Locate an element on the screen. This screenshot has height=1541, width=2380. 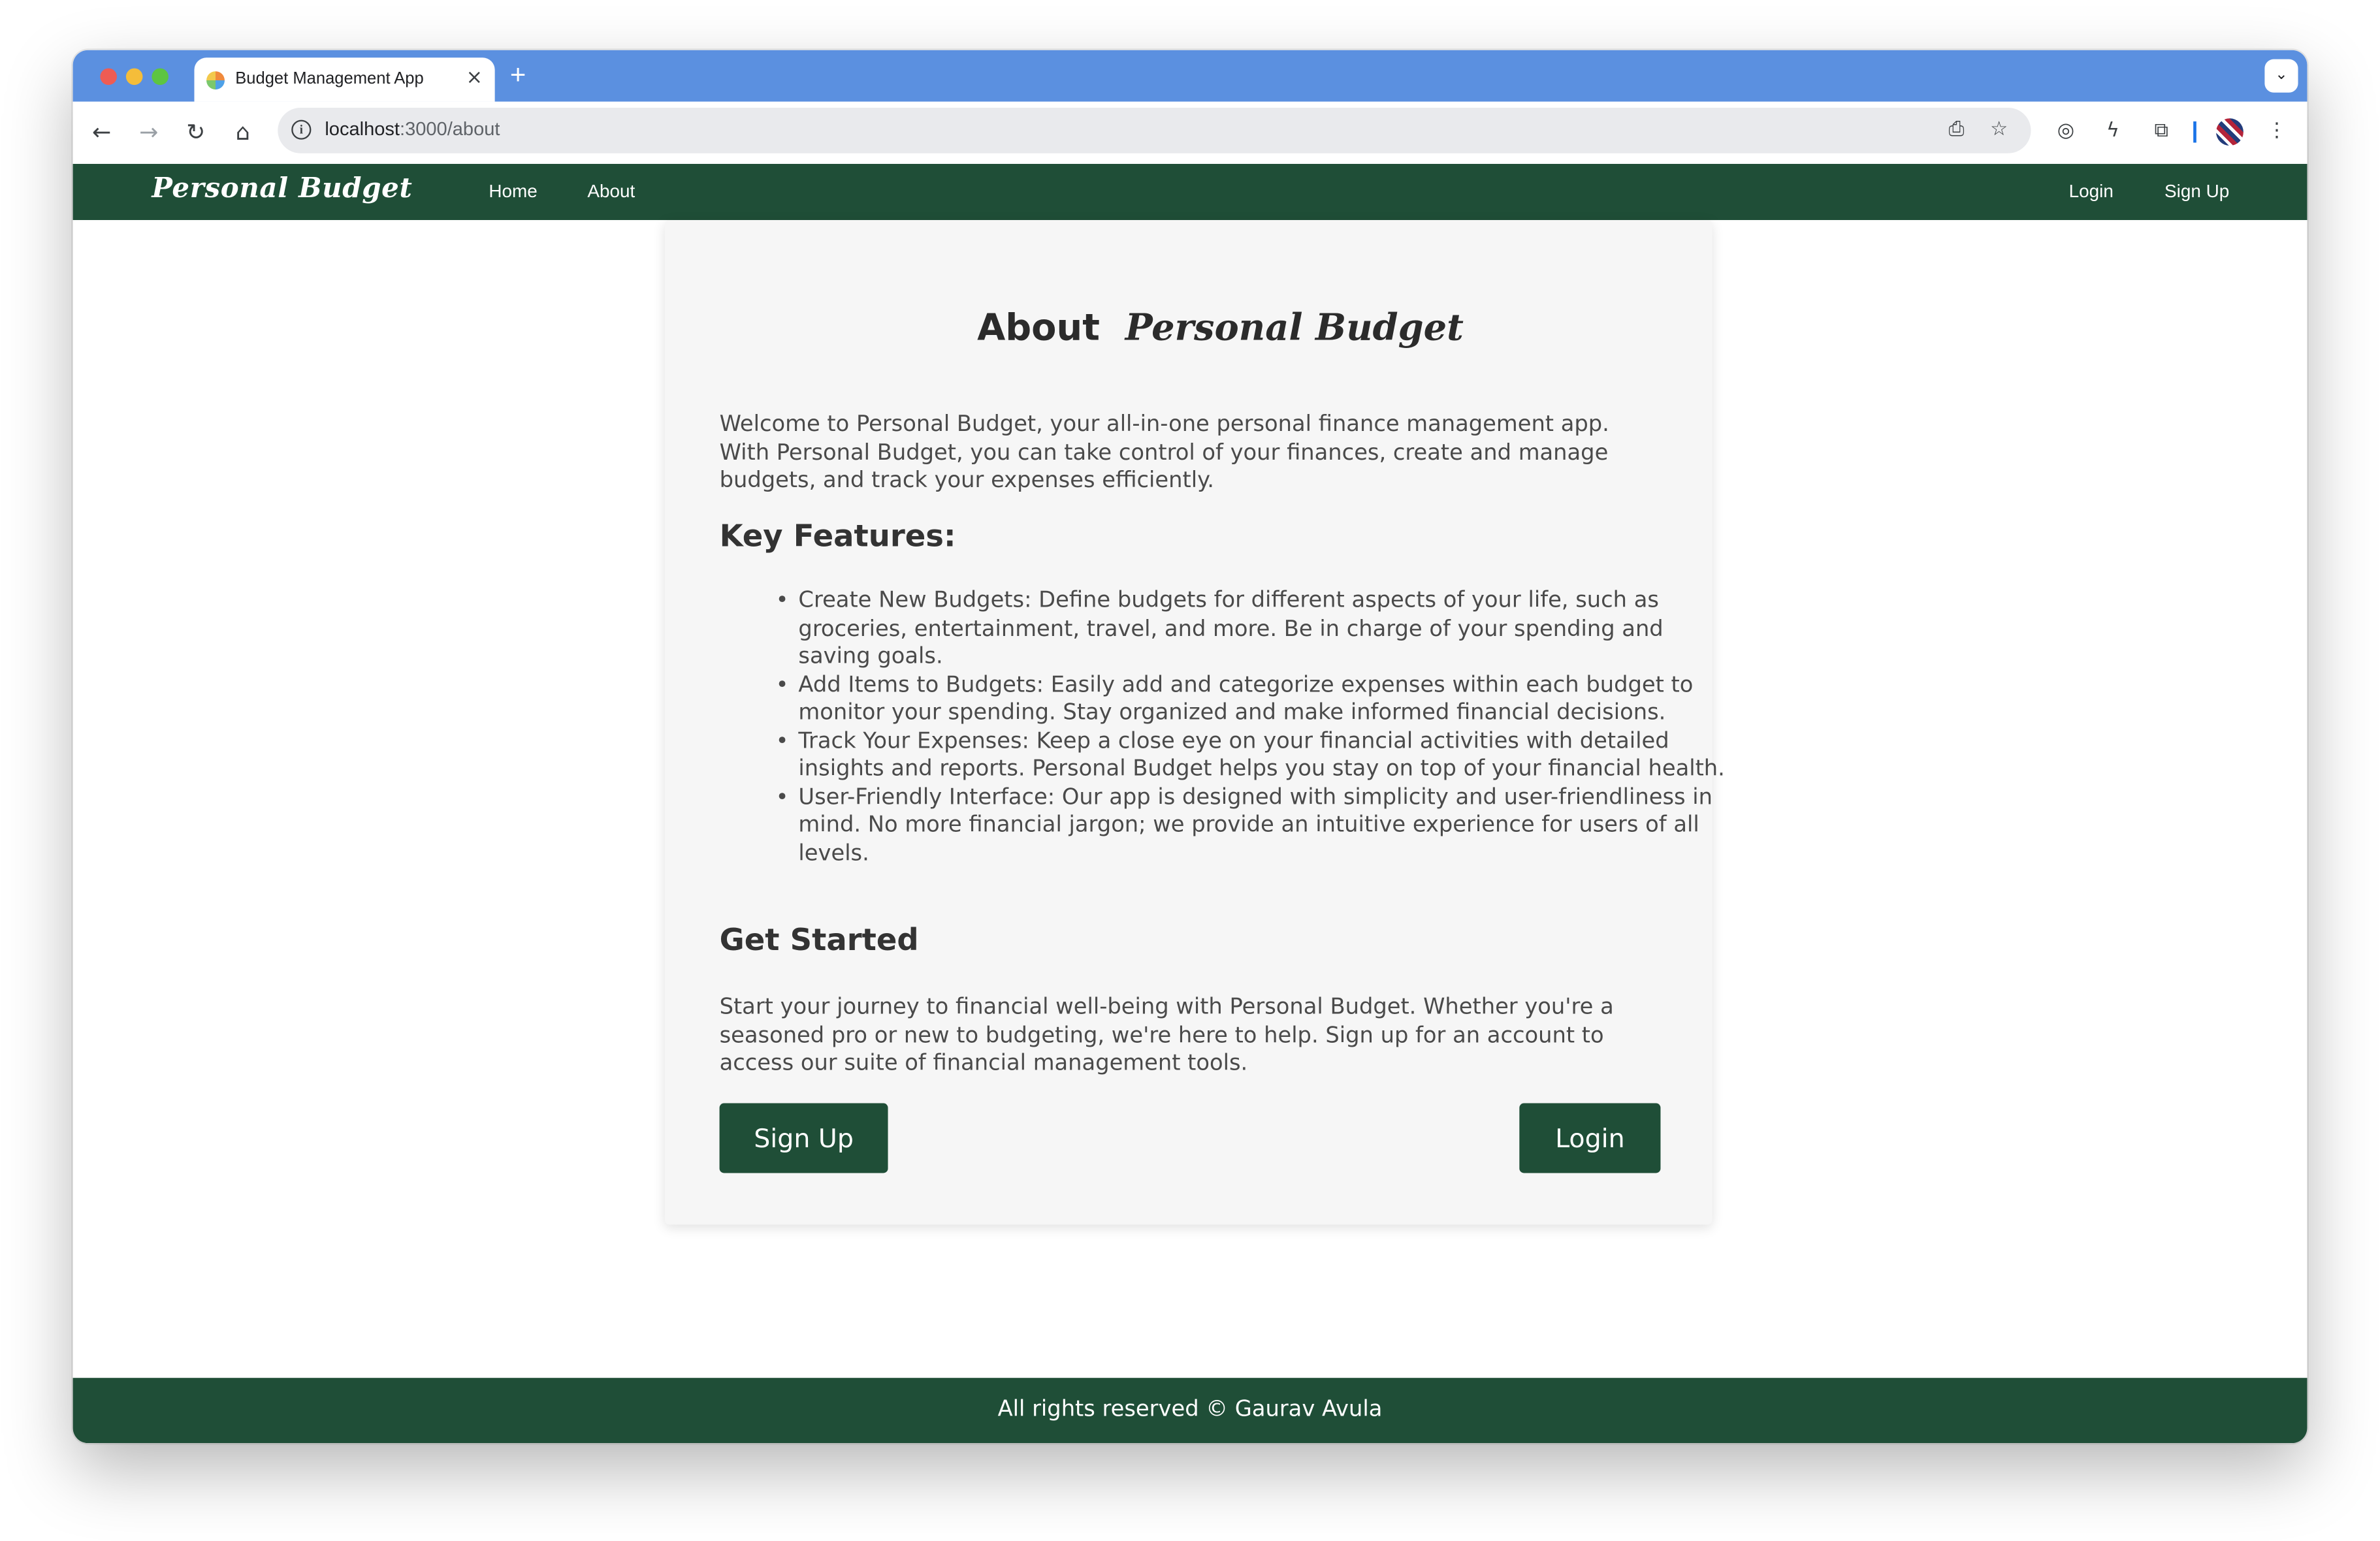
home-icon: ⌂ is located at coordinates (243, 132).